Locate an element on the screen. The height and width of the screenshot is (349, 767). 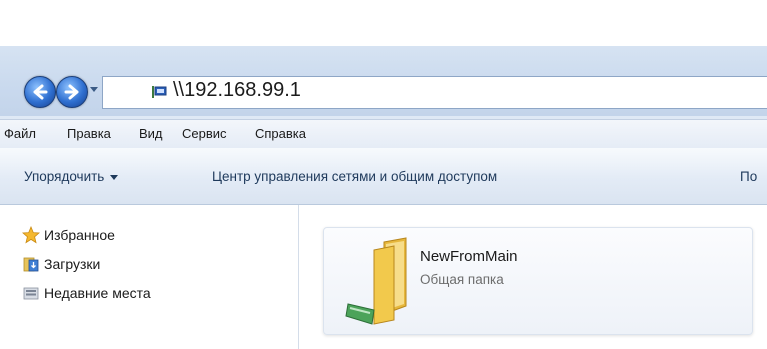
nav-item-recent-places: Недавние места is located at coordinates (87, 293).